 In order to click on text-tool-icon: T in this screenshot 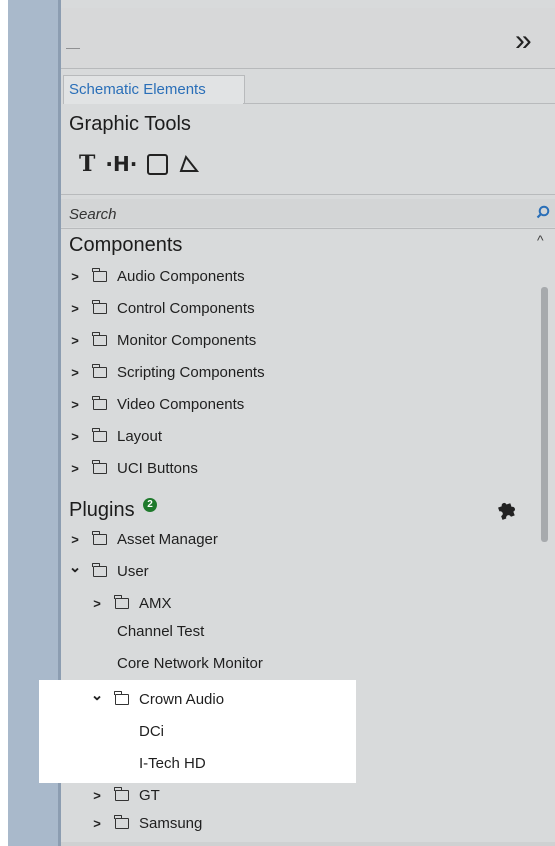, I will do `click(87, 164)`.